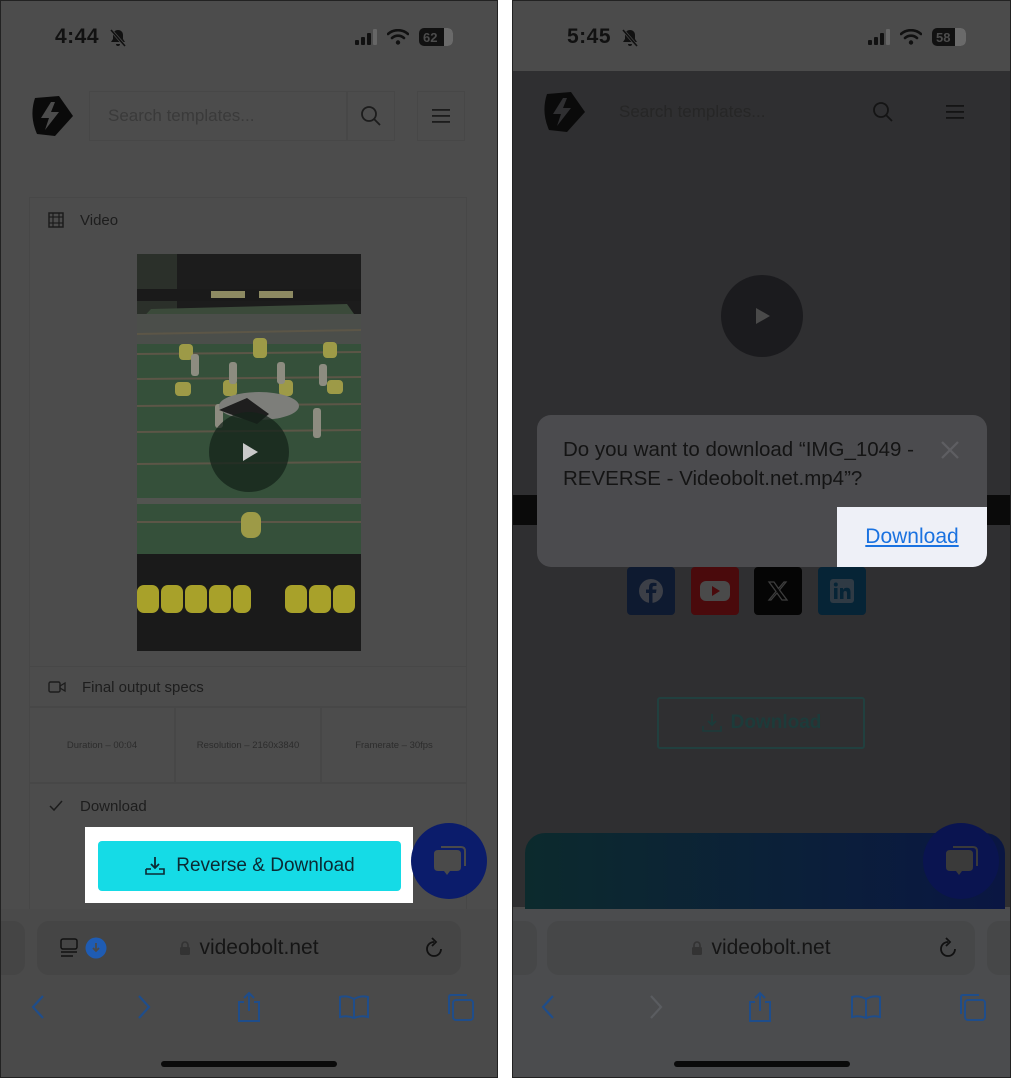  What do you see at coordinates (56, 806) in the screenshot?
I see `check-icon` at bounding box center [56, 806].